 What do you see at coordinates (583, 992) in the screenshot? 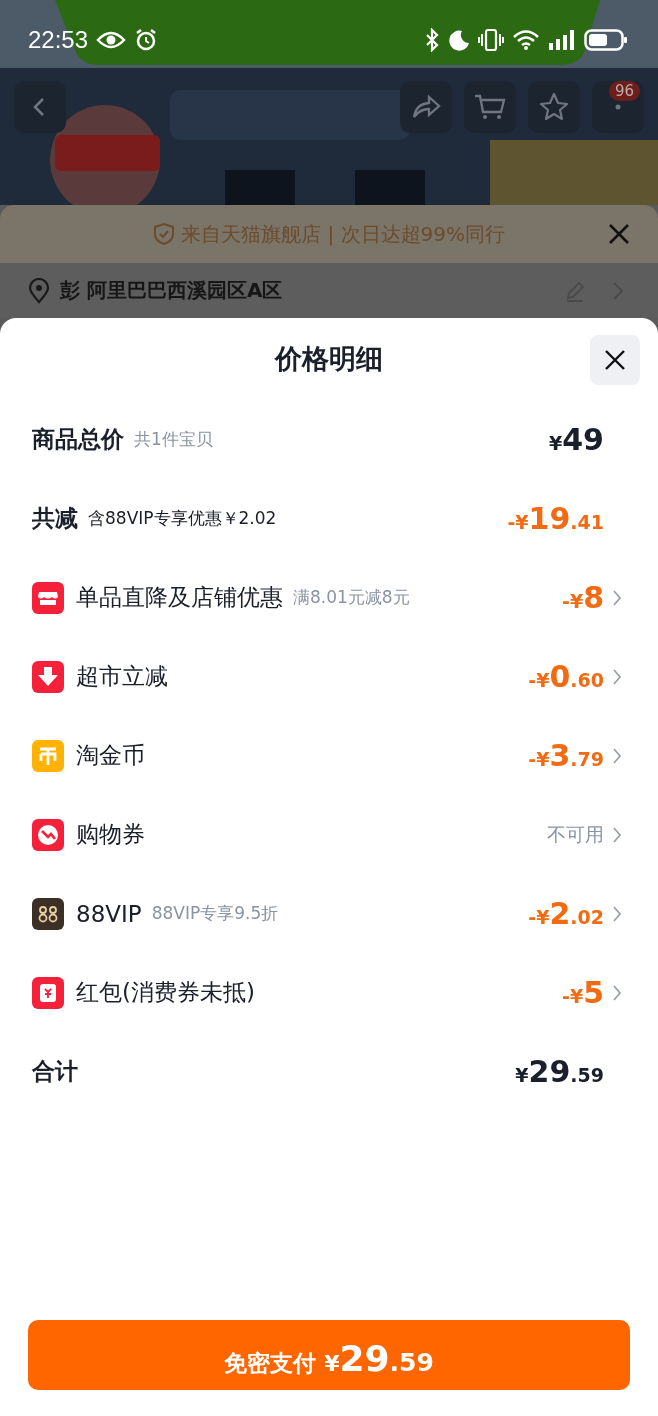
I see `amount: -¥5` at bounding box center [583, 992].